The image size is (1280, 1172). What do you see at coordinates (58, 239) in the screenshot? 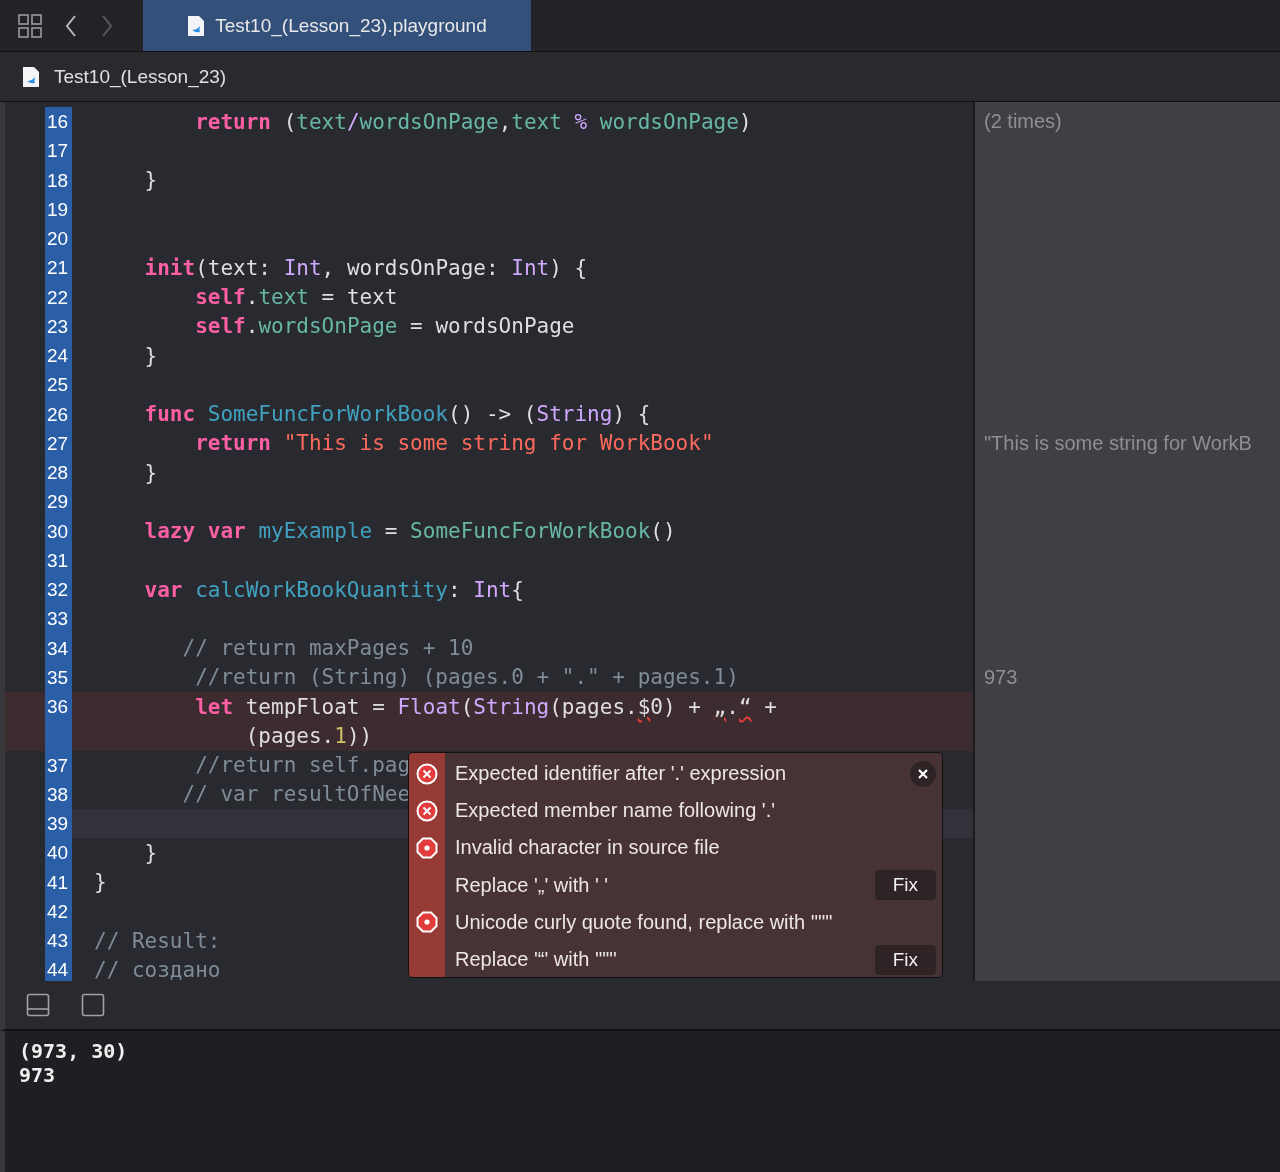
I see `line-number: 20` at bounding box center [58, 239].